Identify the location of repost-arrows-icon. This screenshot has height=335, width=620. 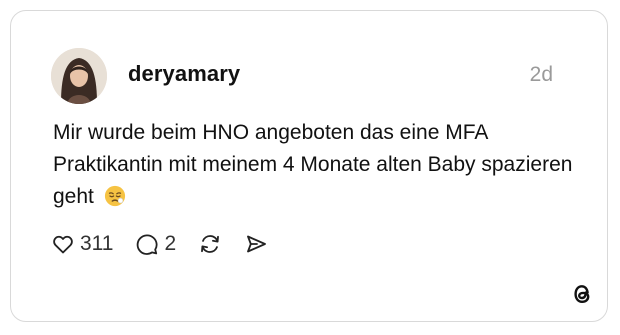
(210, 244).